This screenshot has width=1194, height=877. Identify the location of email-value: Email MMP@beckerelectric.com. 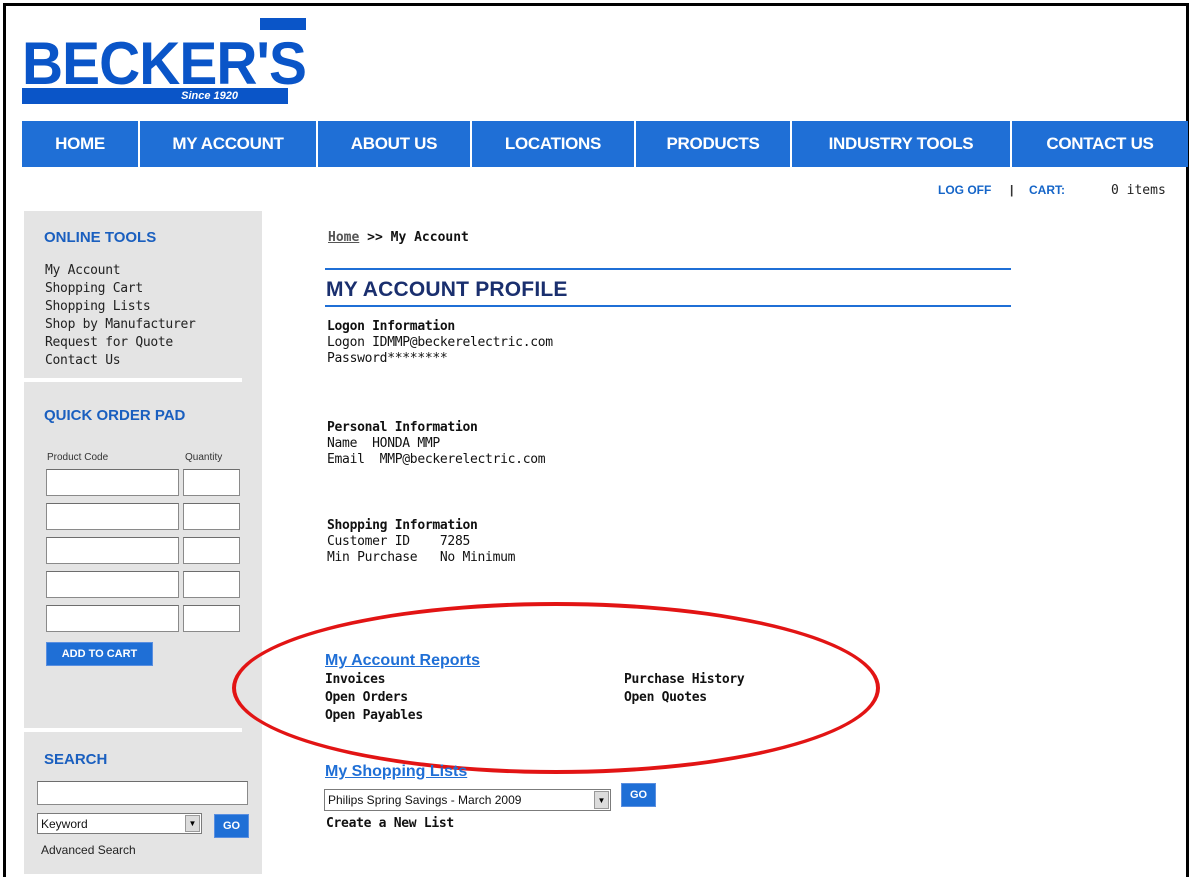
(436, 459).